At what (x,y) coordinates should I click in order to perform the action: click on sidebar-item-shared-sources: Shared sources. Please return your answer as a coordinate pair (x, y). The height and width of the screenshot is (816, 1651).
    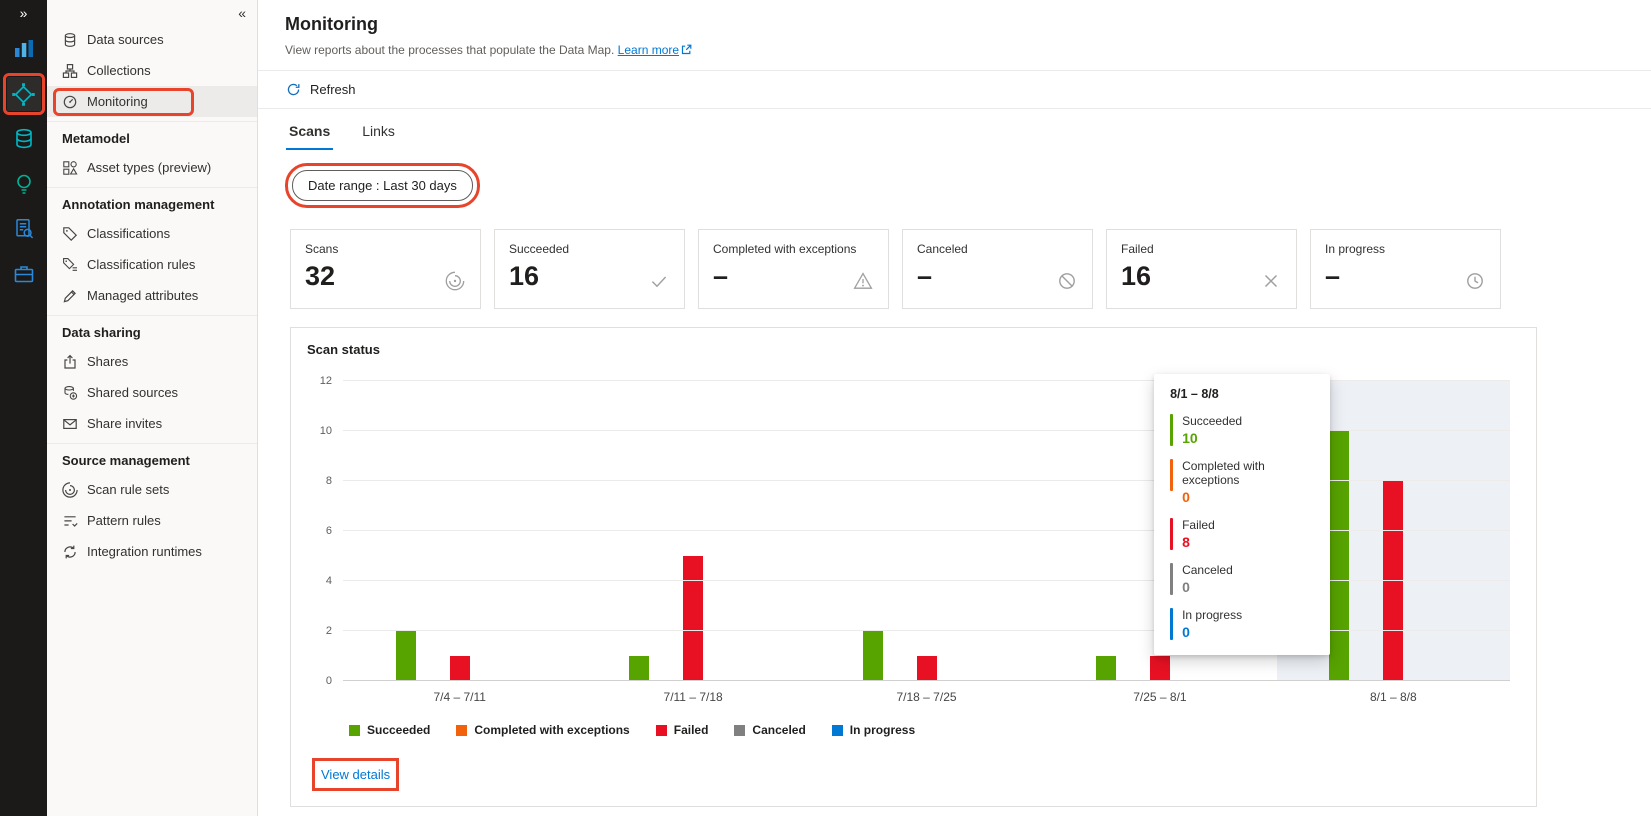
    Looking at the image, I should click on (152, 392).